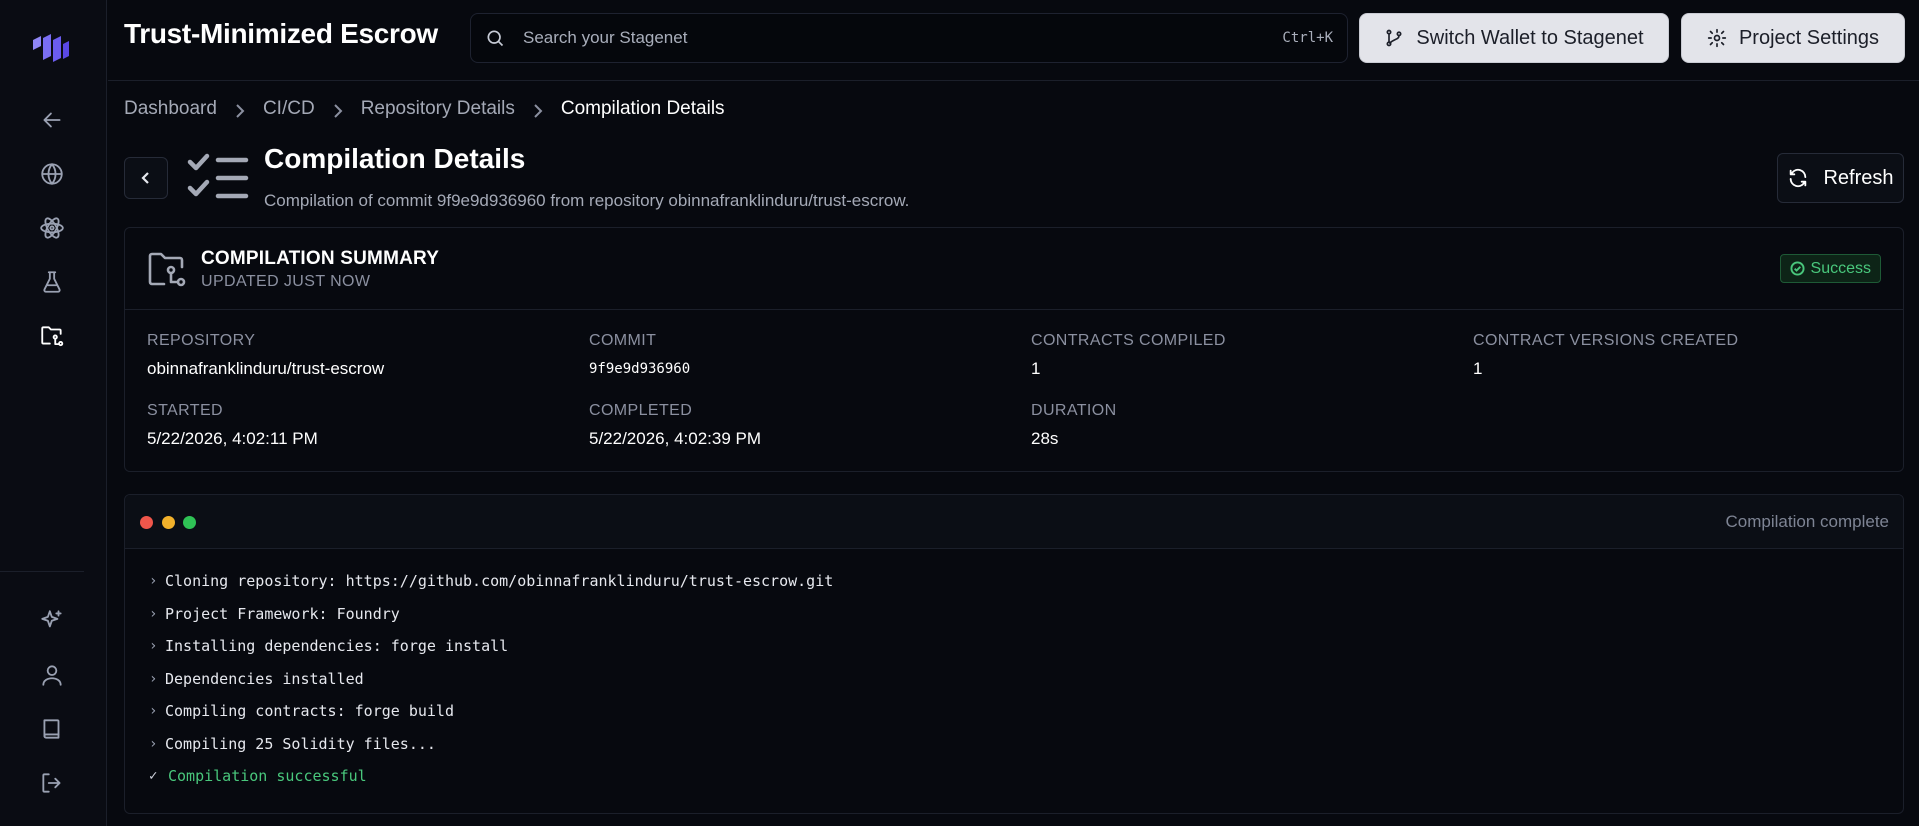 This screenshot has height=826, width=1919. I want to click on window-dot-red, so click(146, 522).